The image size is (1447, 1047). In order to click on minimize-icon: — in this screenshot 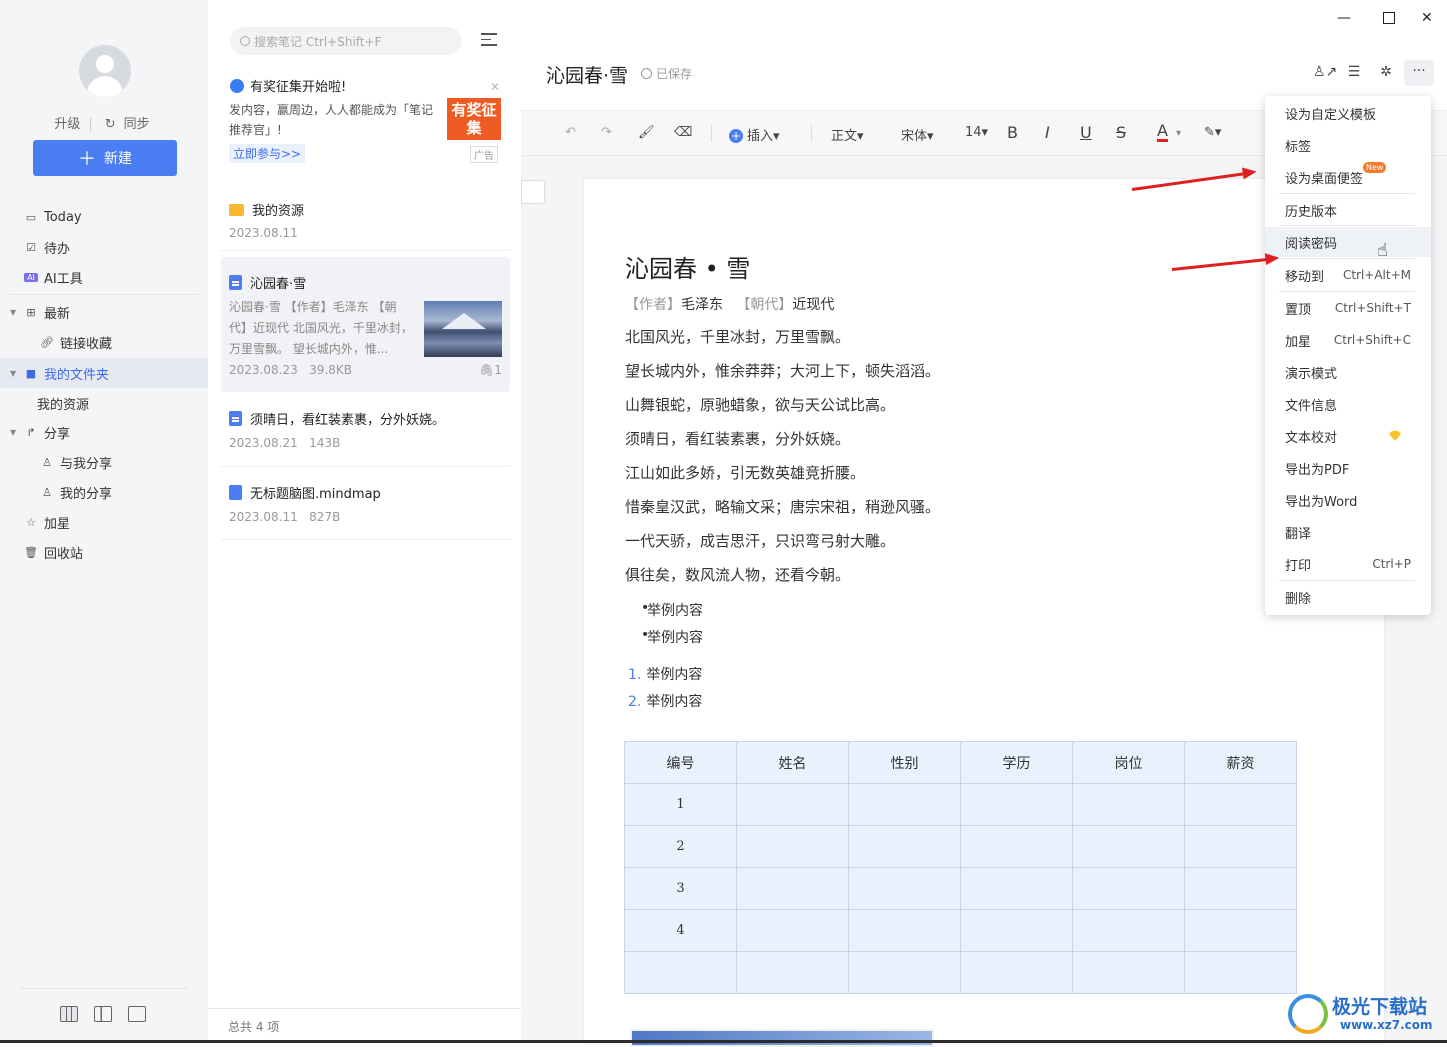, I will do `click(1344, 18)`.